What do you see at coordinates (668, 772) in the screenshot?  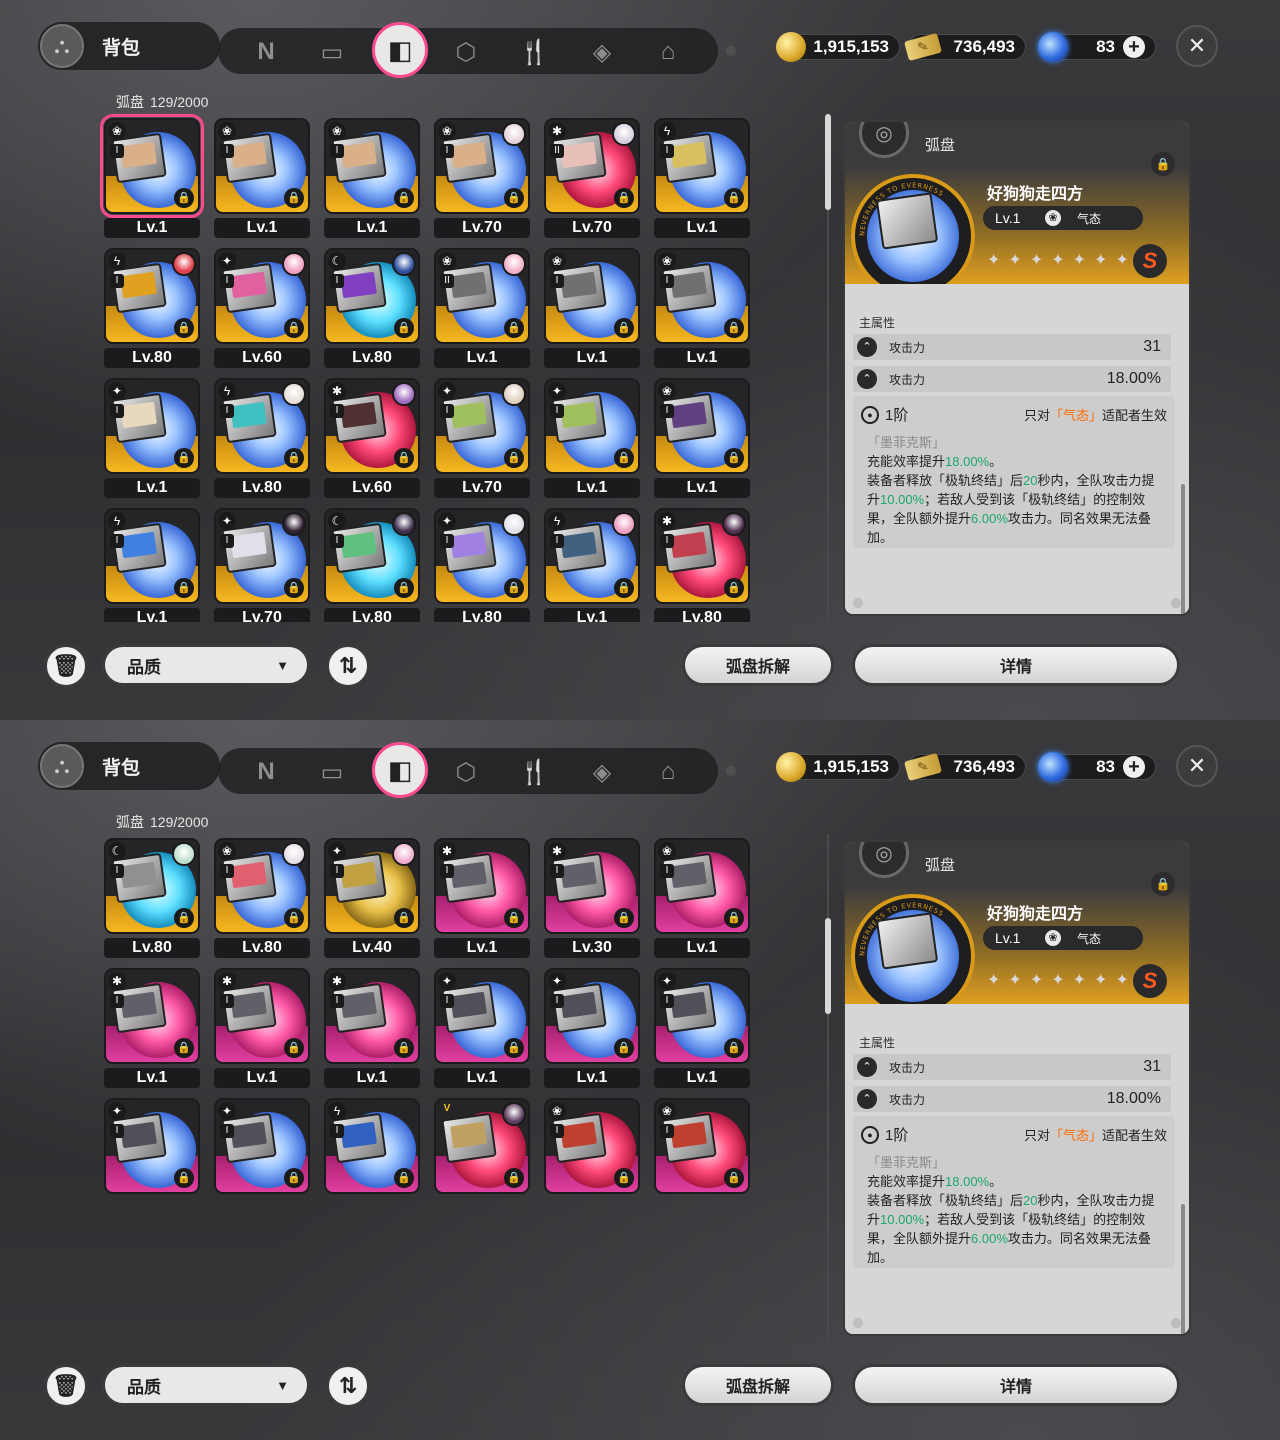 I see `tab-home: ⌂` at bounding box center [668, 772].